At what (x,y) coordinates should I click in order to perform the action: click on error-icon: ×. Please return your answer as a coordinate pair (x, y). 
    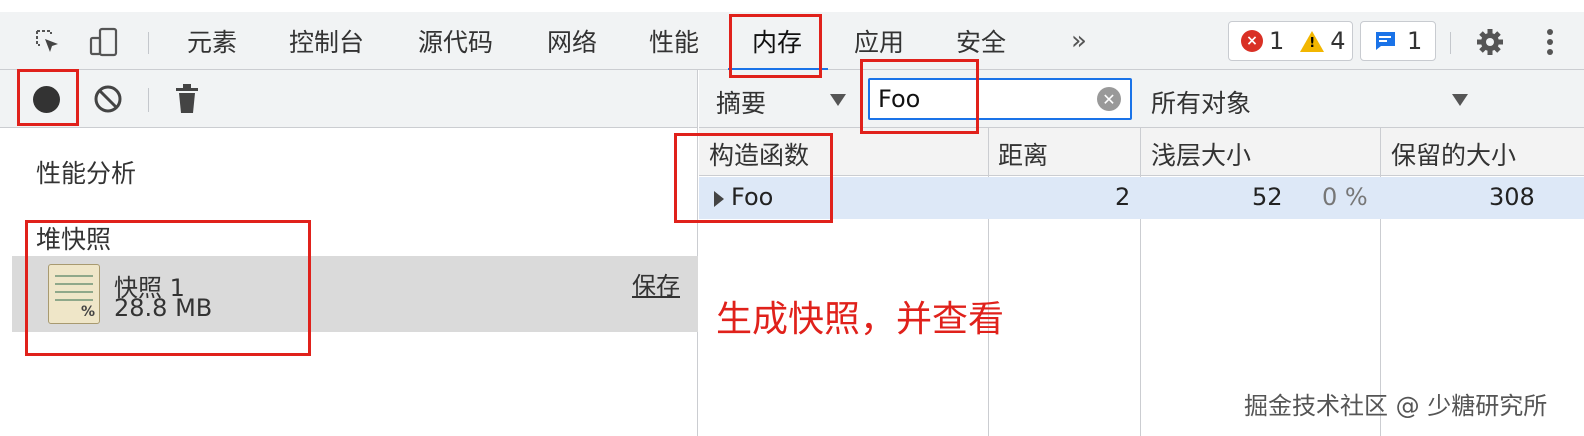
    Looking at the image, I should click on (1252, 41).